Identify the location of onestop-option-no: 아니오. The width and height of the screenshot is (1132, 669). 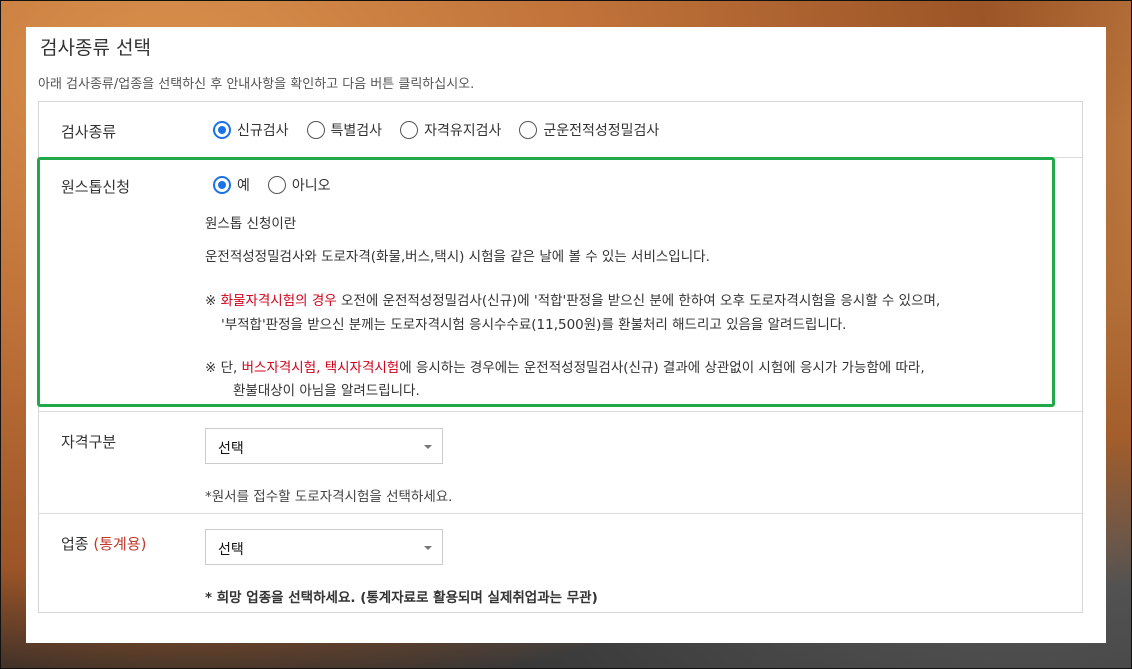
(299, 185).